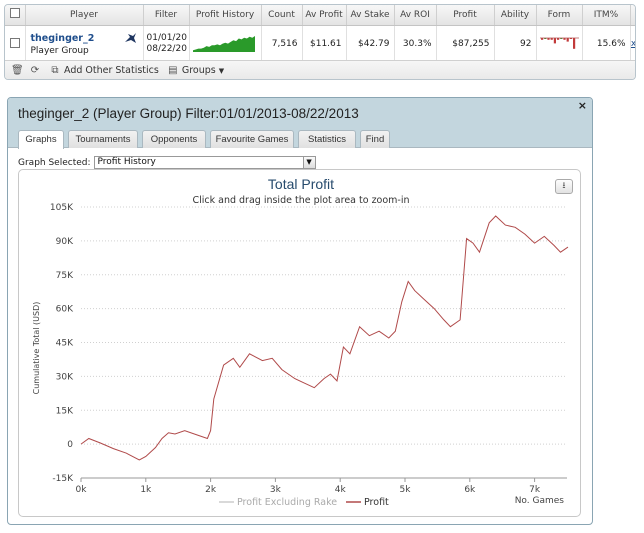 Image resolution: width=644 pixels, height=533 pixels. I want to click on chart-legend: Profit Excluding Rake Profit, so click(304, 502).